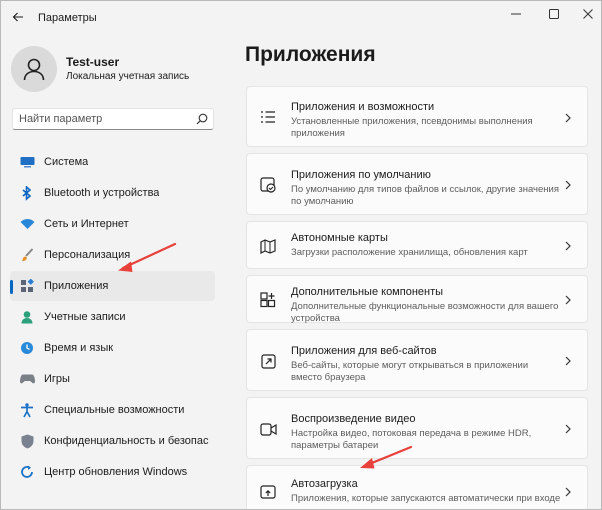 The image size is (602, 510). What do you see at coordinates (128, 76) in the screenshot?
I see `profile-account-type: Локальная учетная запись` at bounding box center [128, 76].